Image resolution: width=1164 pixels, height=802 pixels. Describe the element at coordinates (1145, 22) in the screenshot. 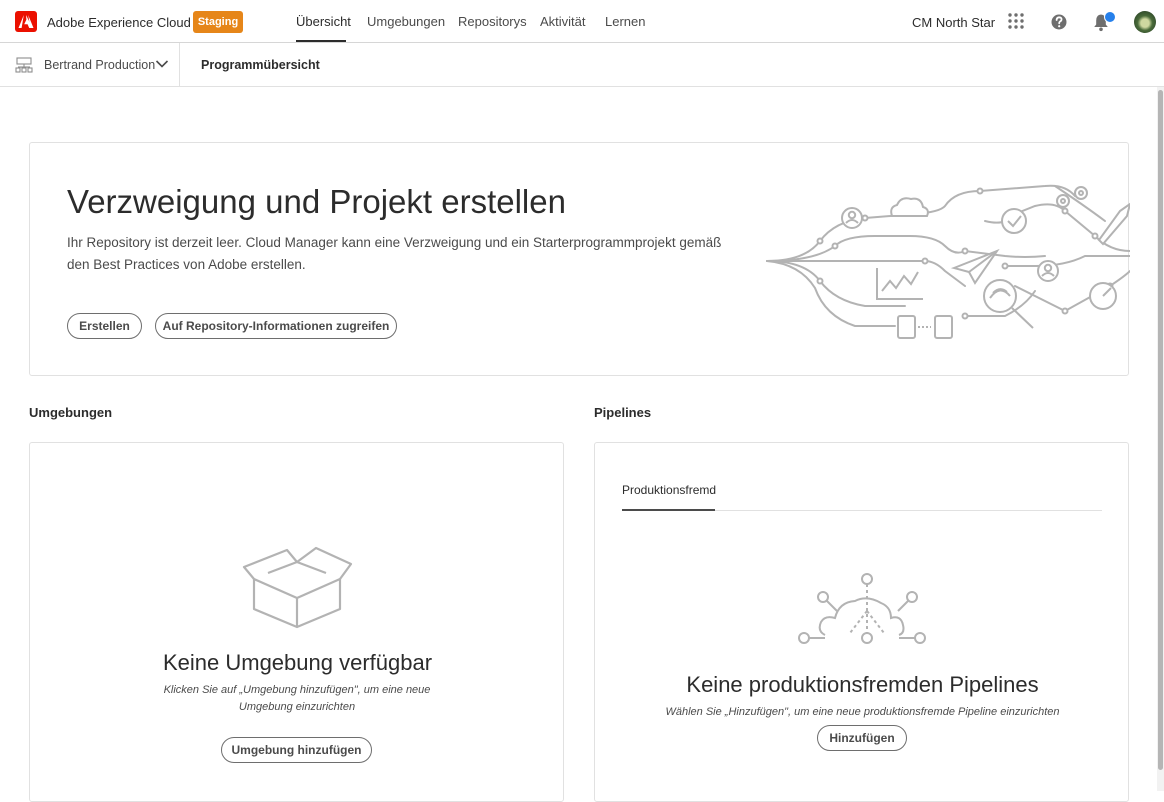

I see `avatar` at that location.